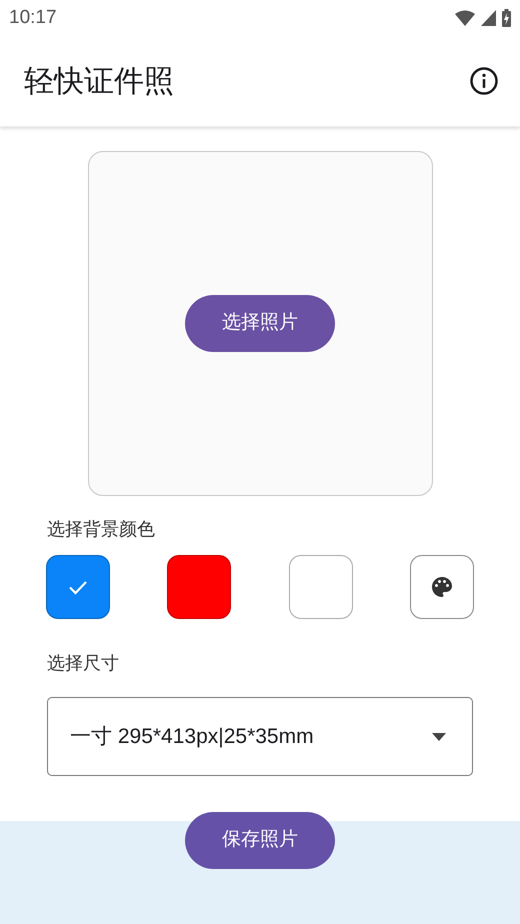 The width and height of the screenshot is (520, 924). Describe the element at coordinates (465, 18) in the screenshot. I see `wifi-icon` at that location.